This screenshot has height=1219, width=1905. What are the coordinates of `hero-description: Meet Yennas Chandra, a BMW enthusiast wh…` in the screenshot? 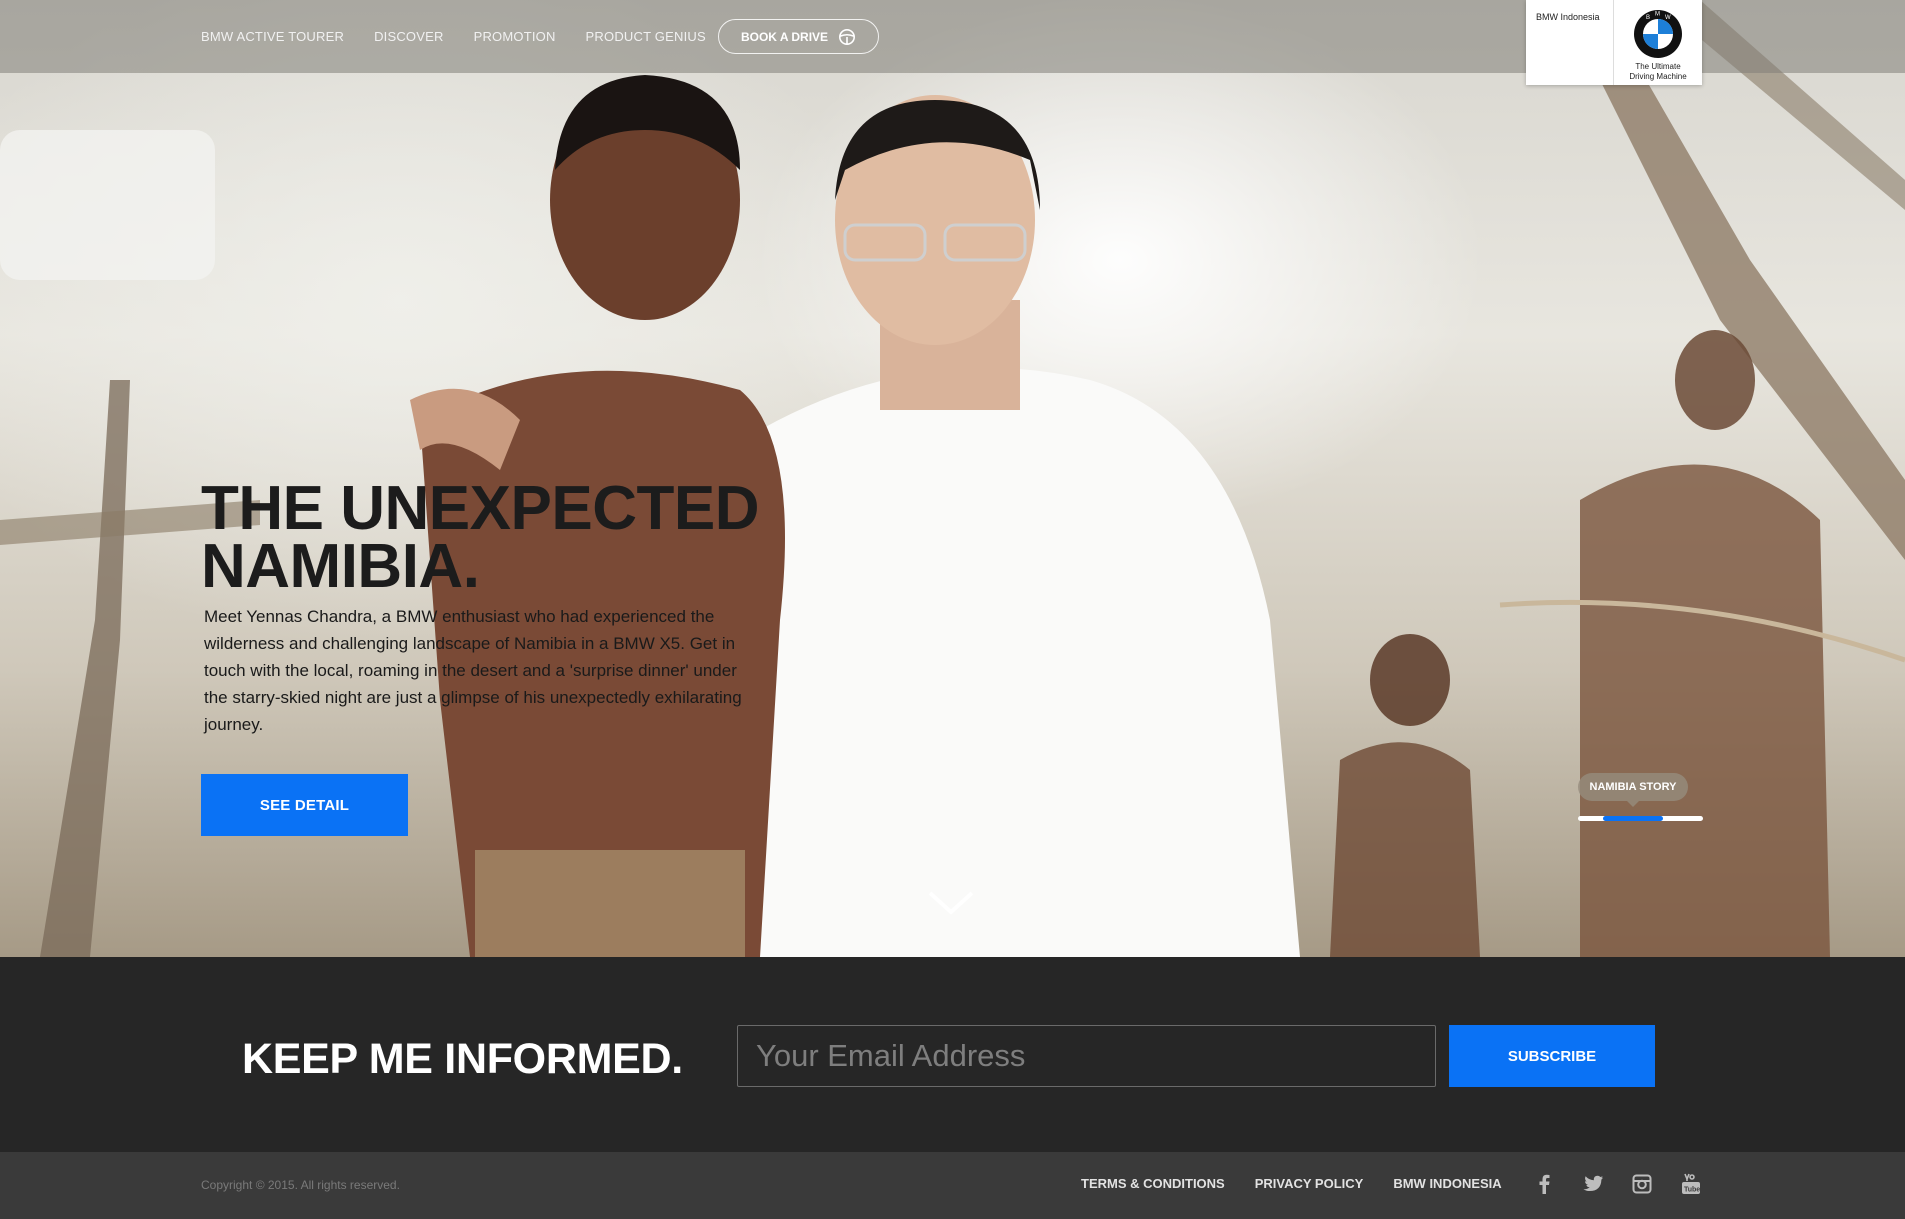 It's located at (473, 670).